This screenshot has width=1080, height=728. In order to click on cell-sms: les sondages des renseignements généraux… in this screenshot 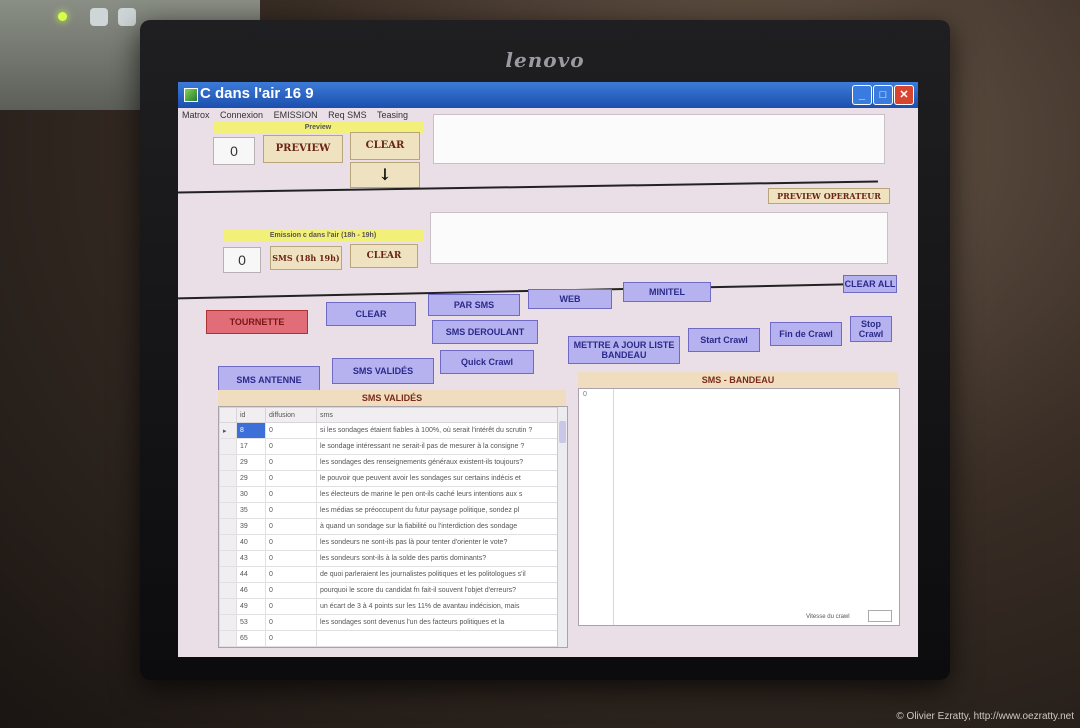, I will do `click(441, 462)`.